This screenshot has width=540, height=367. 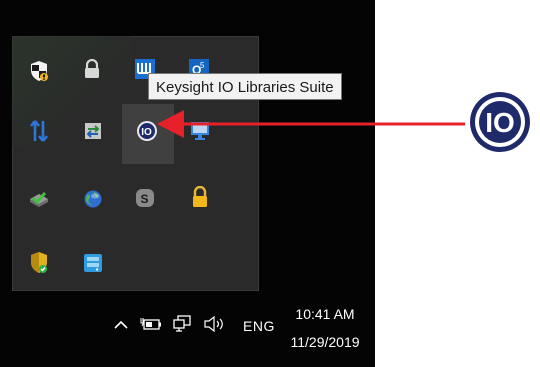 I want to click on checkmark-drive-icon, so click(x=39, y=199).